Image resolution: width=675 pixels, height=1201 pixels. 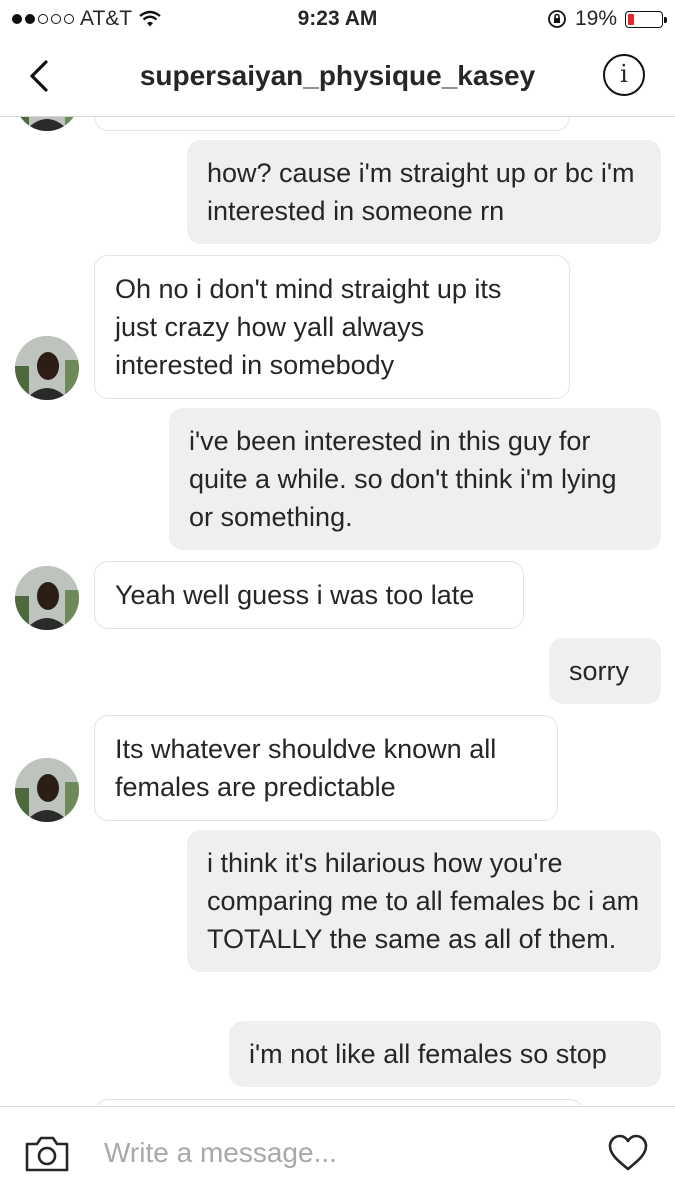 What do you see at coordinates (646, 19) in the screenshot?
I see `battery-icon` at bounding box center [646, 19].